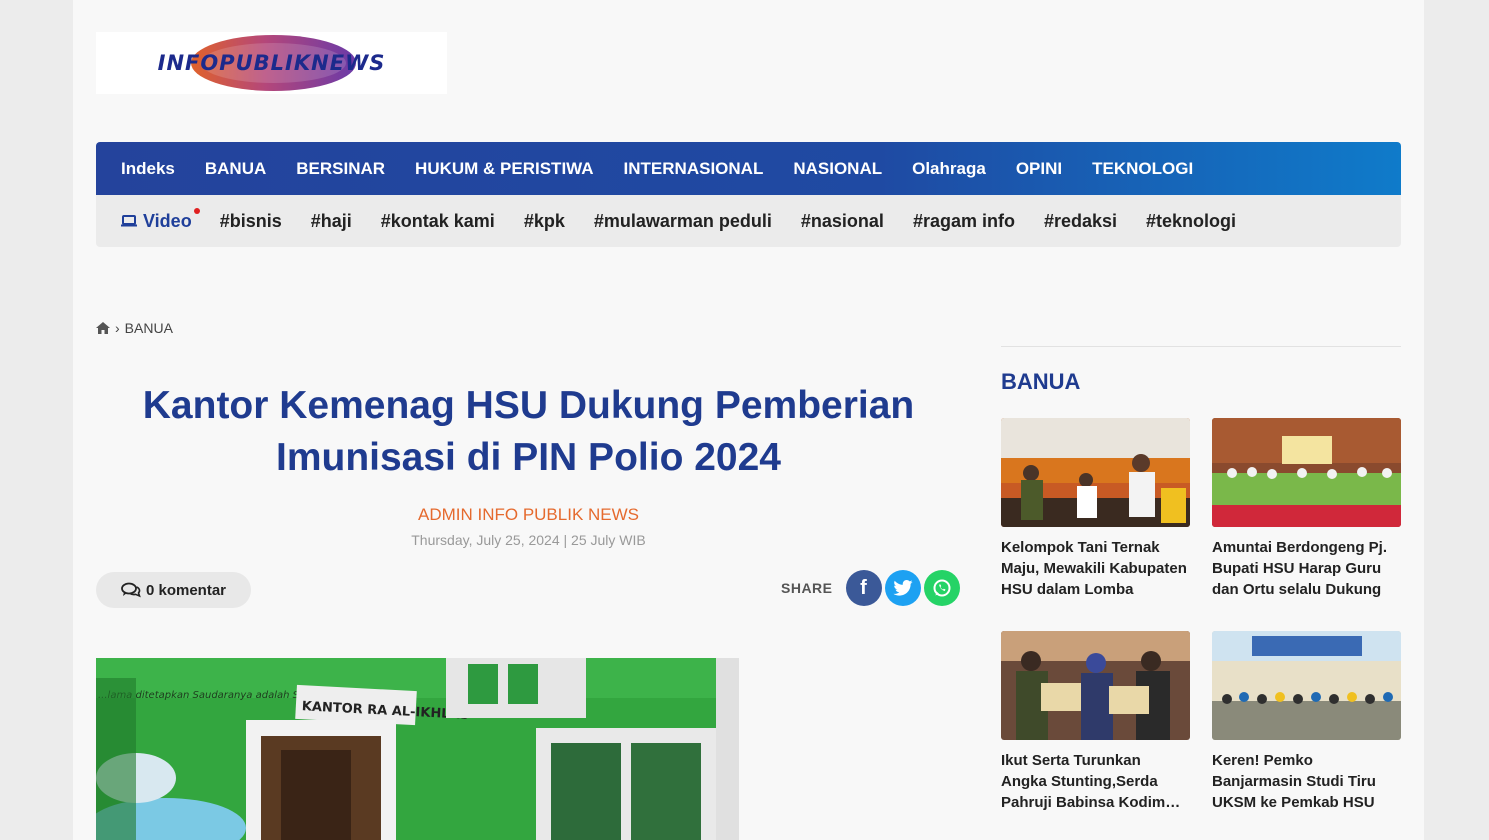  What do you see at coordinates (438, 221) in the screenshot?
I see `tag-kontak-kami: #kontak kami` at bounding box center [438, 221].